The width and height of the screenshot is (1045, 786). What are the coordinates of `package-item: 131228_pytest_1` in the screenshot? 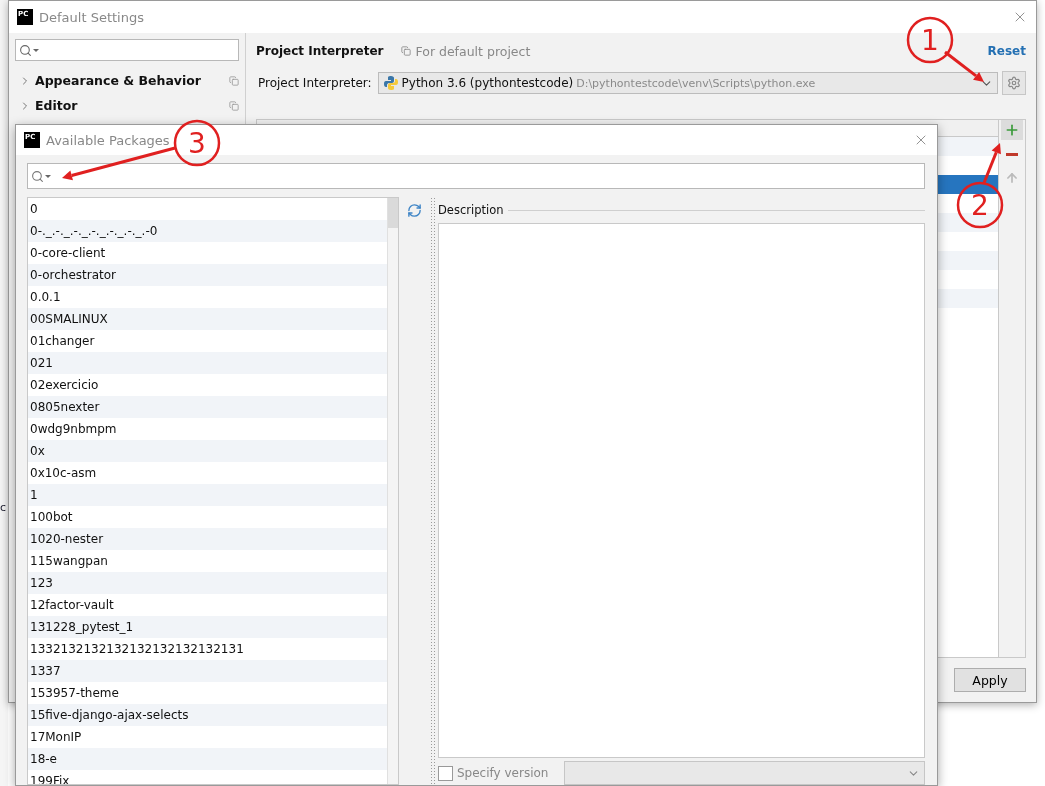 It's located at (207, 627).